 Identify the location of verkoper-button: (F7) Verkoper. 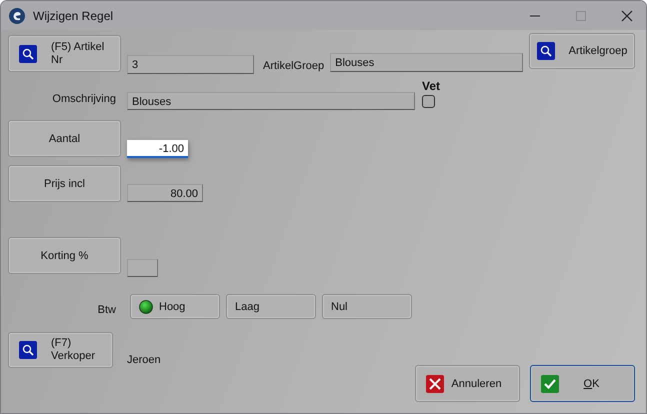
(60, 350).